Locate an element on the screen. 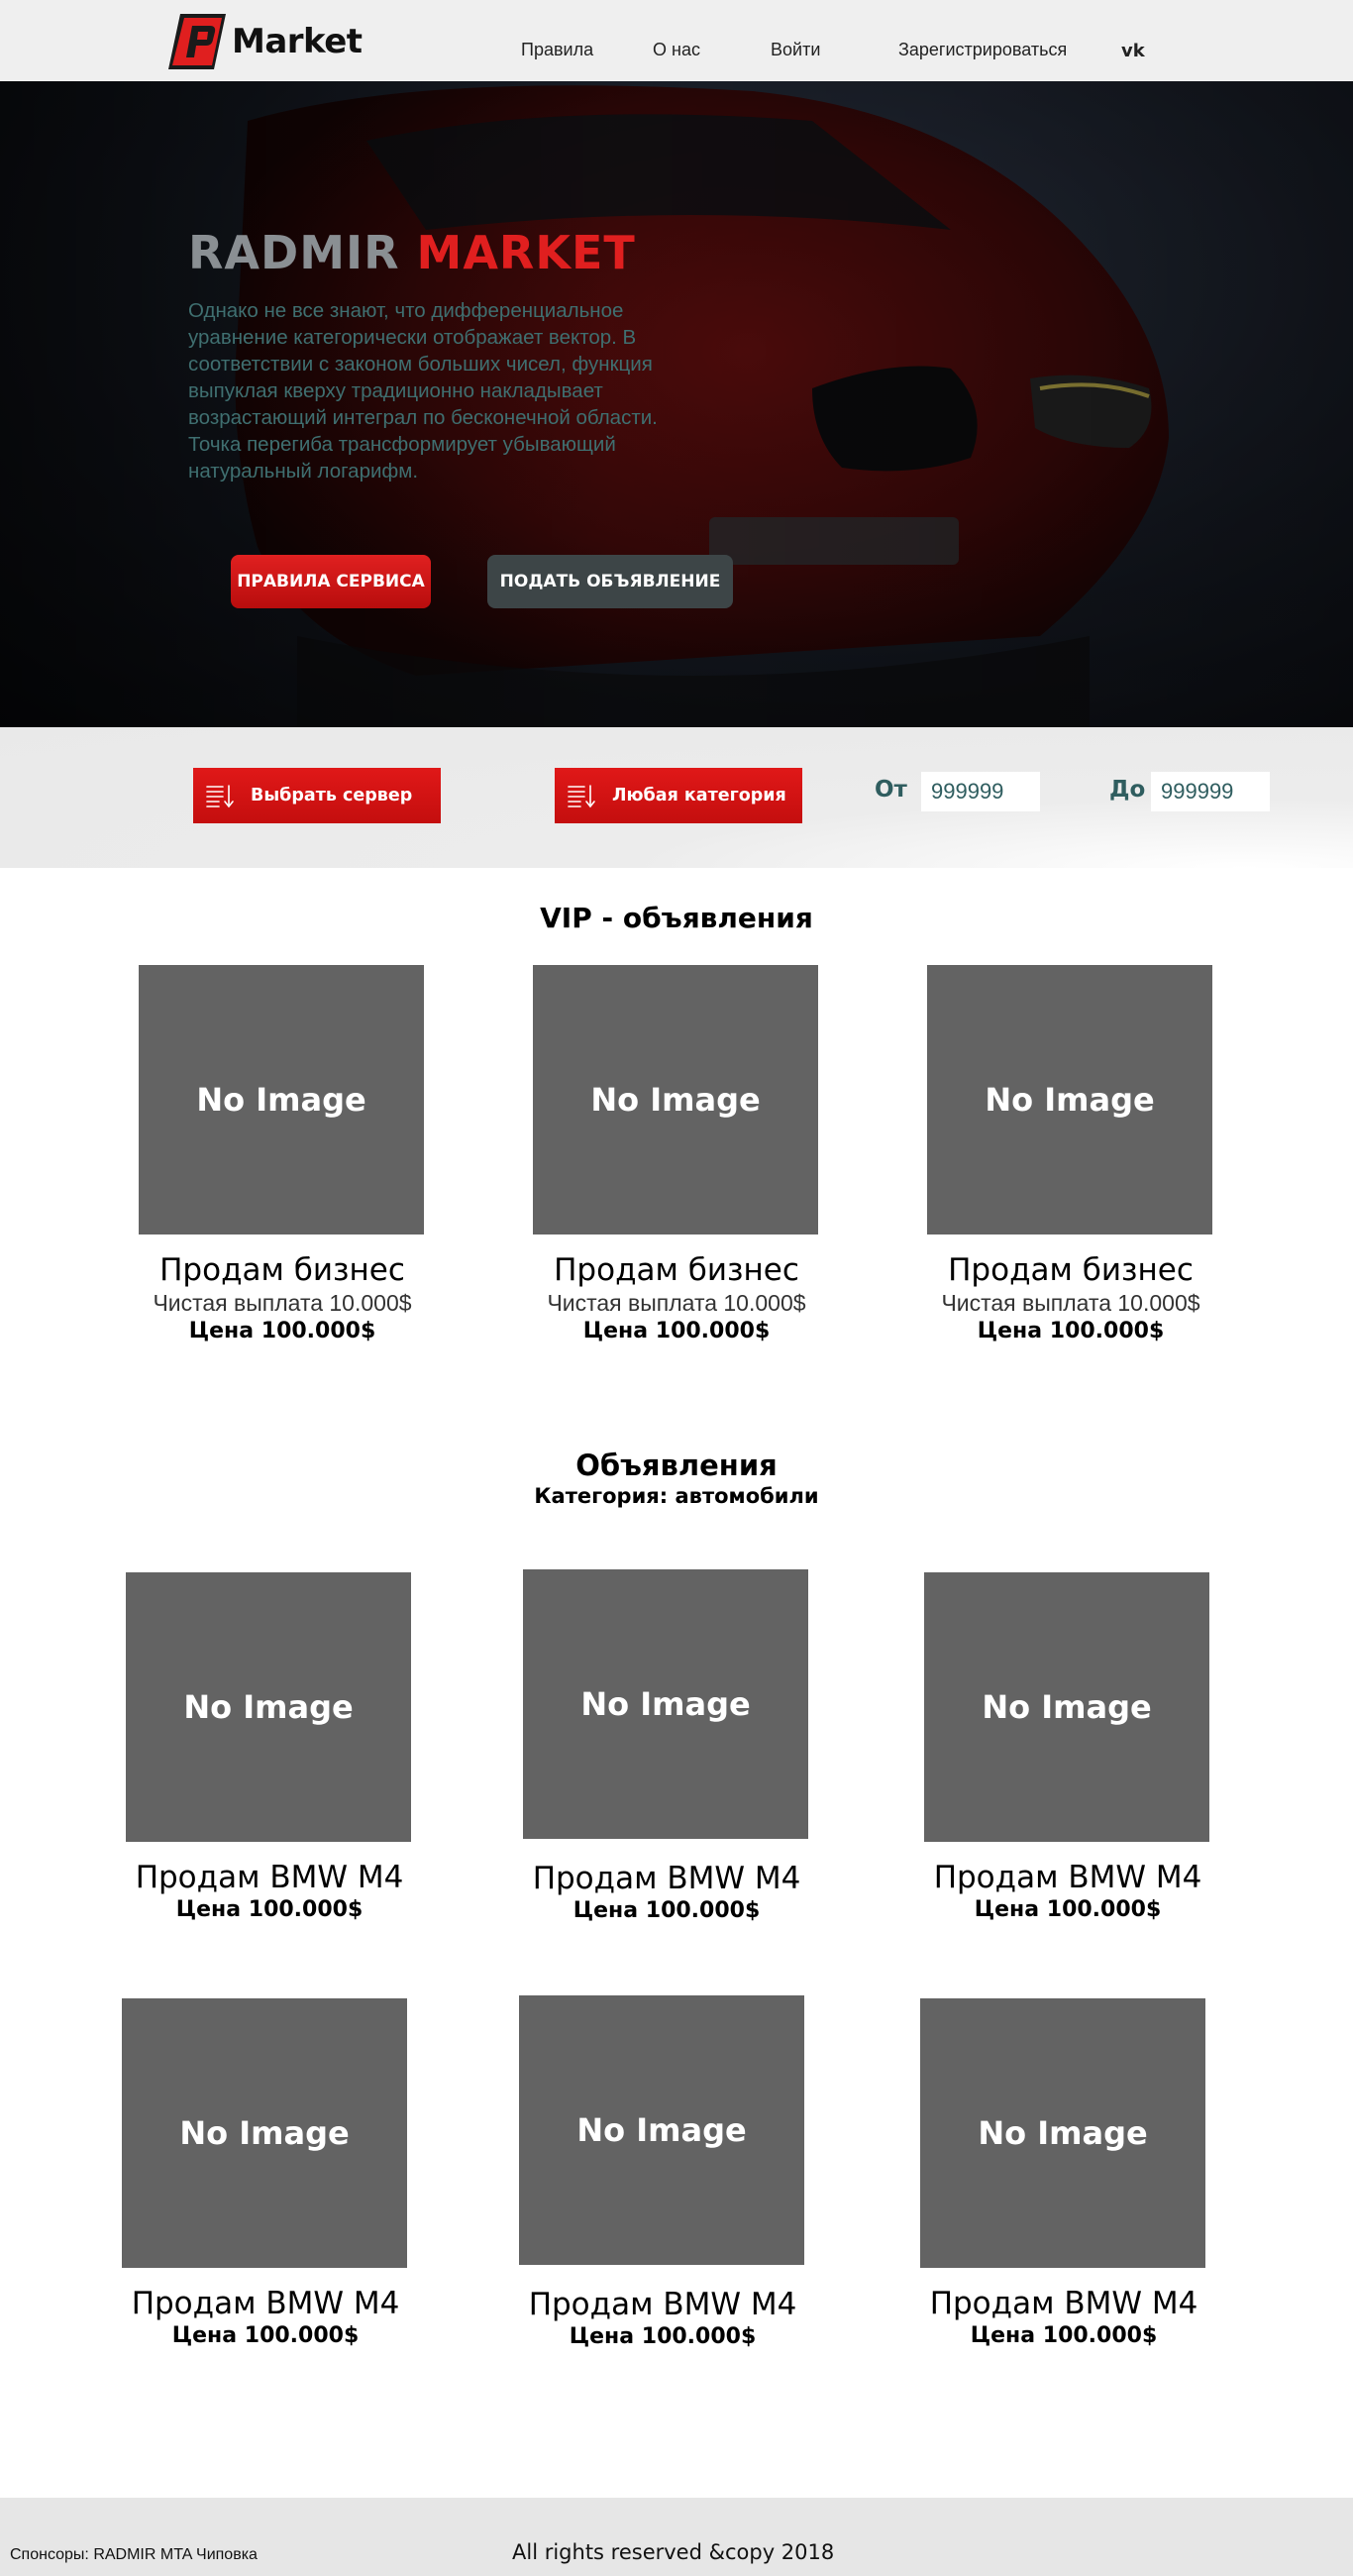  post-ad-button: ПОДАТЬ ОБЪЯВЛЕНИЕ is located at coordinates (610, 581).